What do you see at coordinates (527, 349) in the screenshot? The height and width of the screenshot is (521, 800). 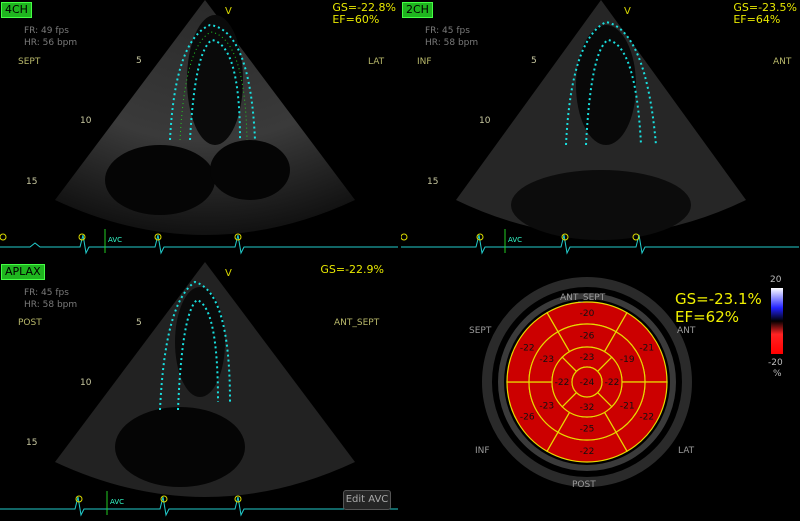 I see `basal-value-6: -22` at bounding box center [527, 349].